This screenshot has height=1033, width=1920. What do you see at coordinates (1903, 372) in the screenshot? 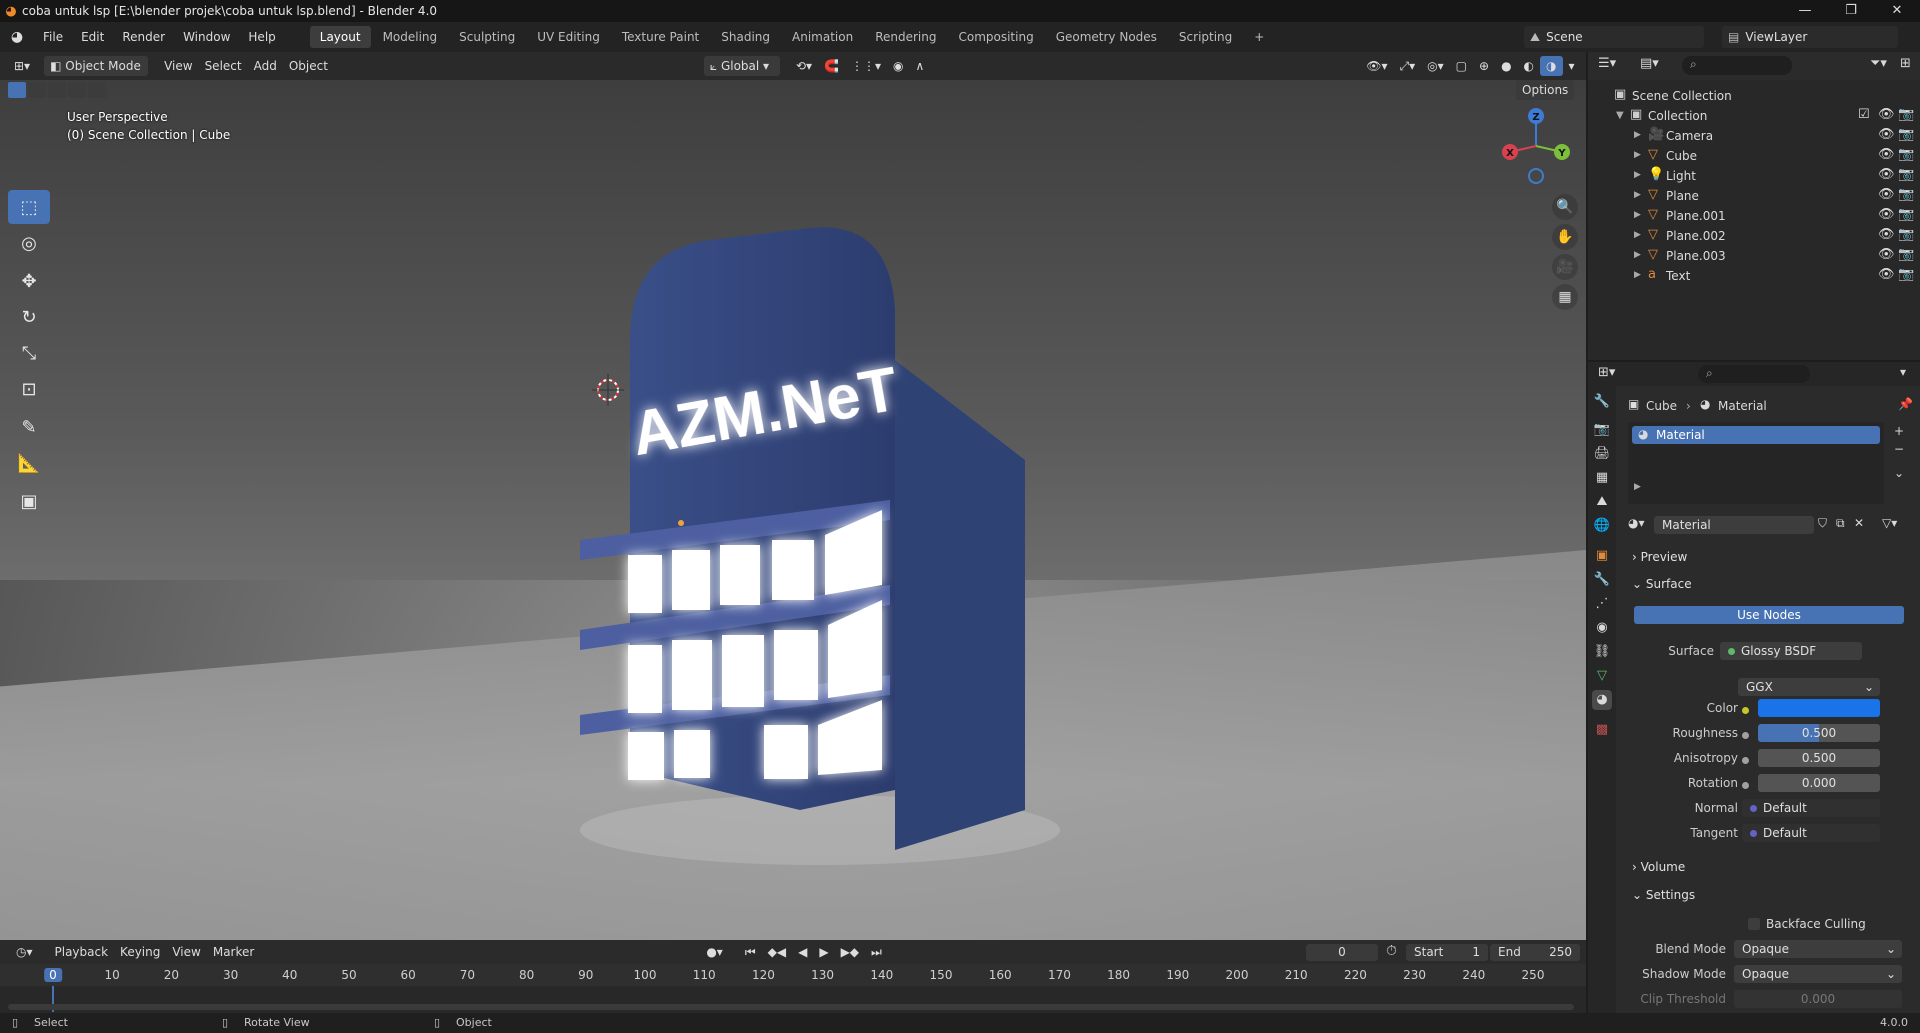
I see `properties-options-icon: ▾` at bounding box center [1903, 372].